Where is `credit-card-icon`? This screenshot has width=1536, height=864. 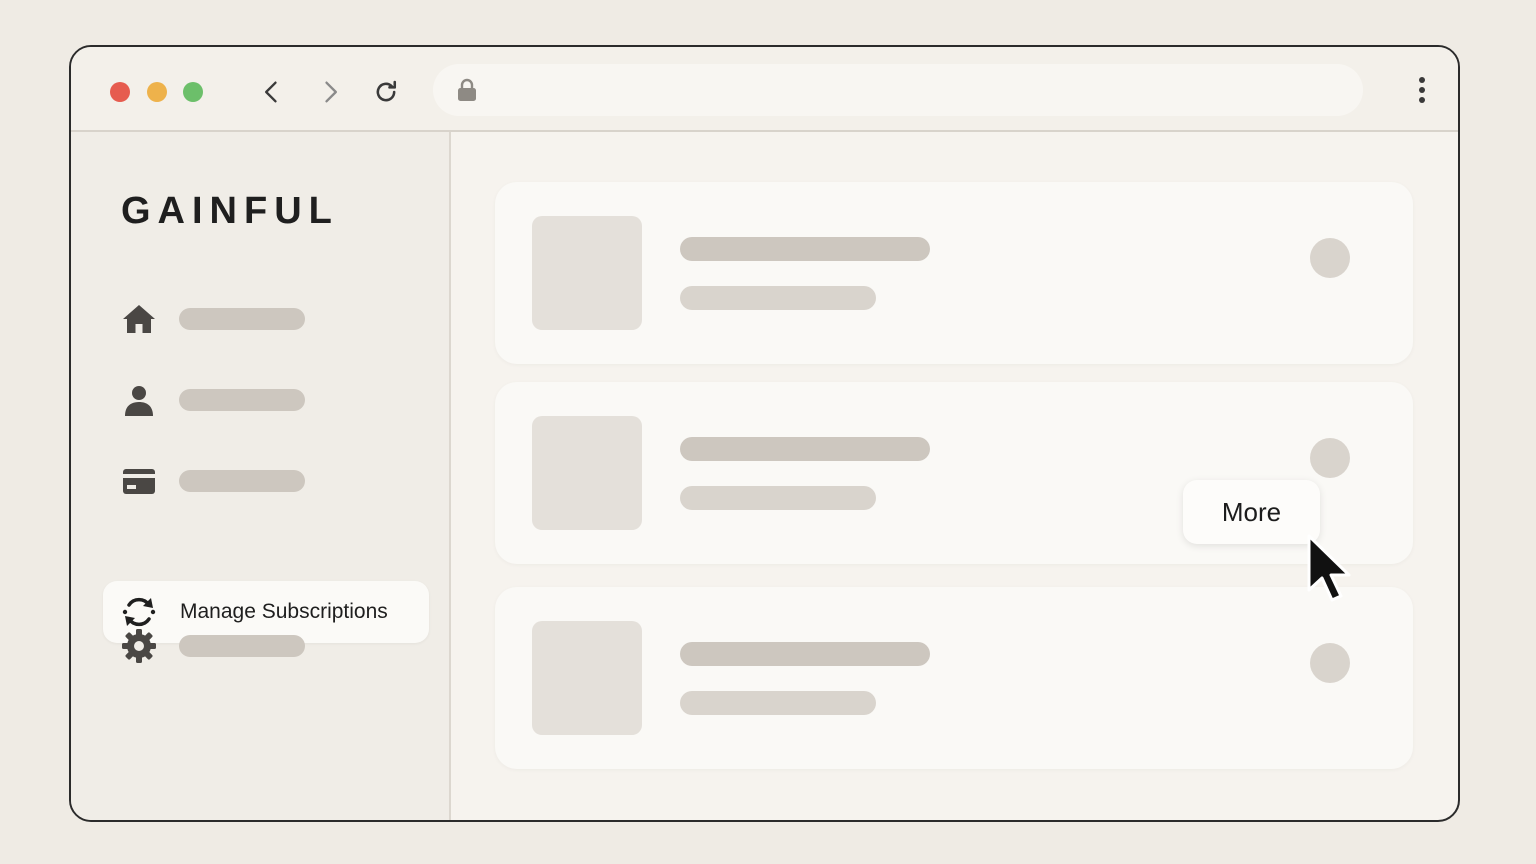
credit-card-icon is located at coordinates (139, 481).